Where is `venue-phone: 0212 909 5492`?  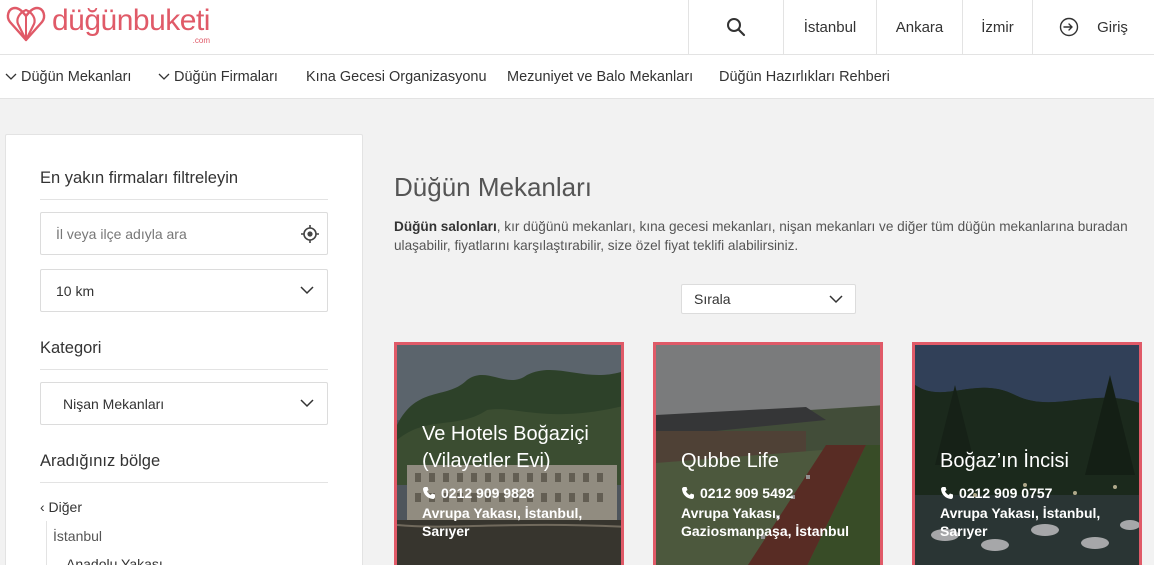
venue-phone: 0212 909 5492 is located at coordinates (776, 493).